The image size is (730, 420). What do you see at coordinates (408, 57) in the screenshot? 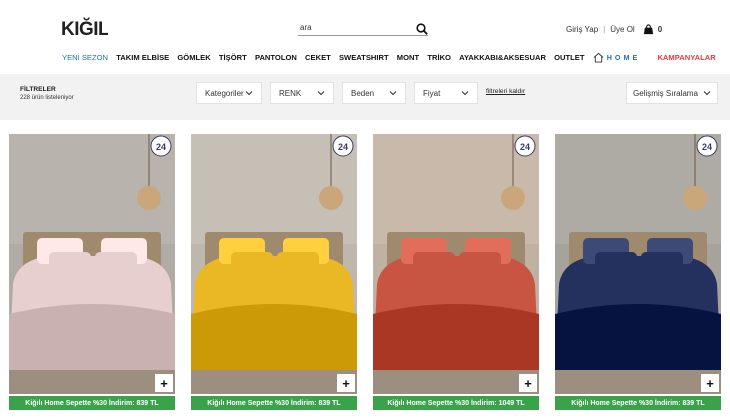
I see `nav-item-coats: MONT` at bounding box center [408, 57].